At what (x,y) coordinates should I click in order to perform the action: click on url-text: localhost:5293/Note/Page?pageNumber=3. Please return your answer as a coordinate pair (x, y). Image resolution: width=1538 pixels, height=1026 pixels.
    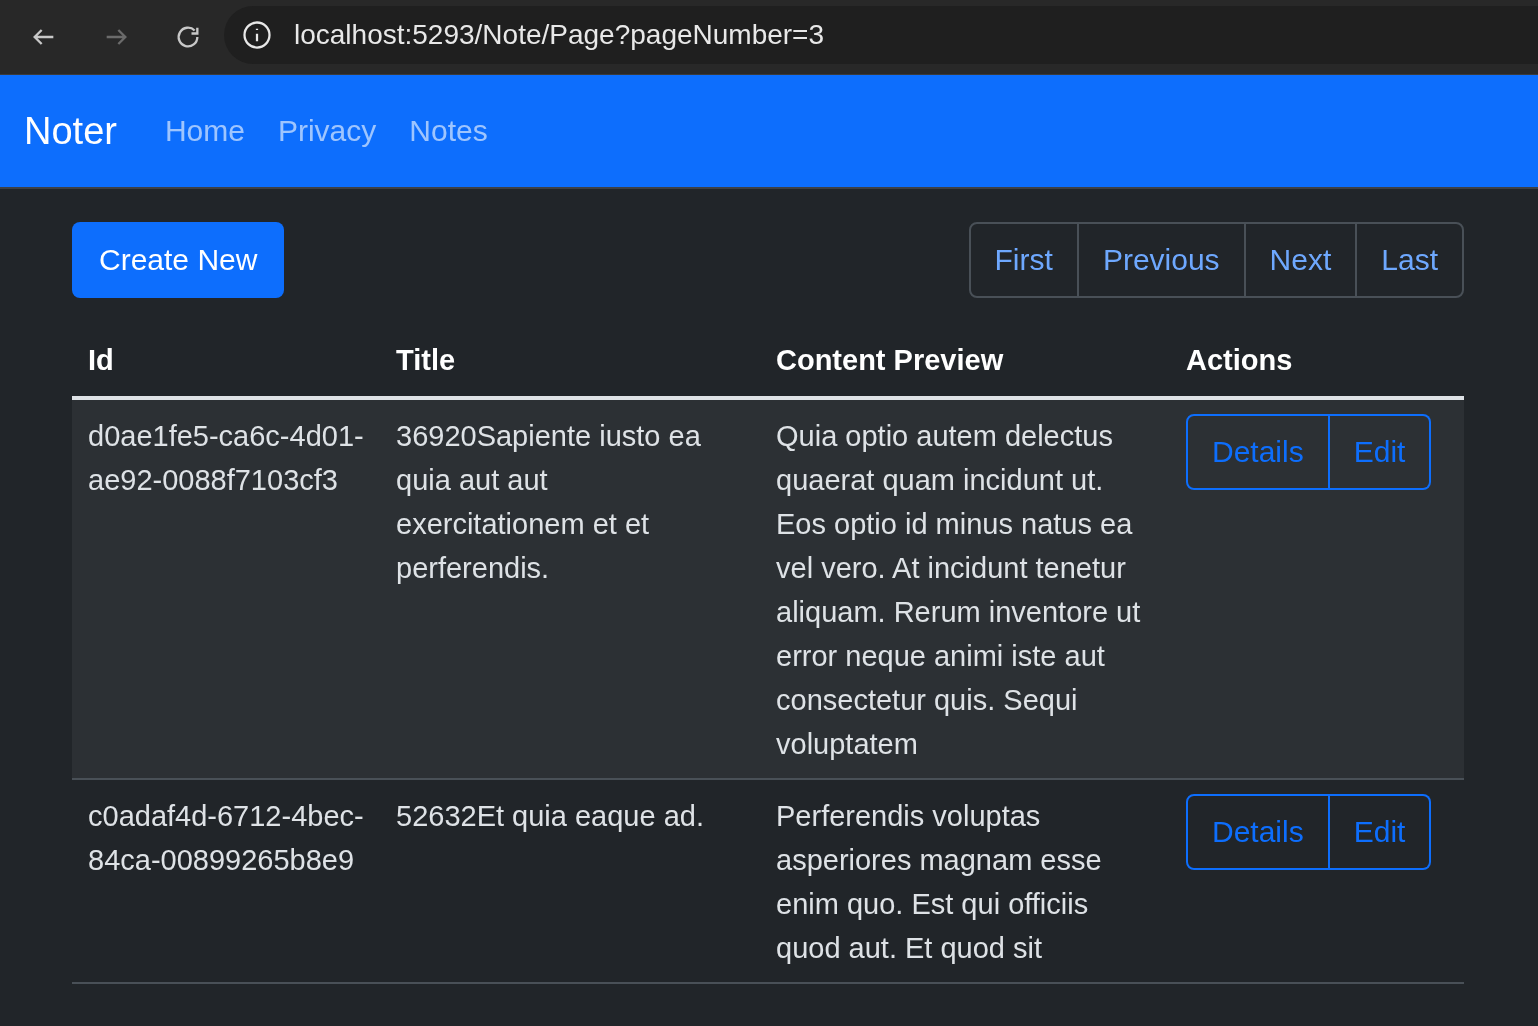
    Looking at the image, I should click on (559, 35).